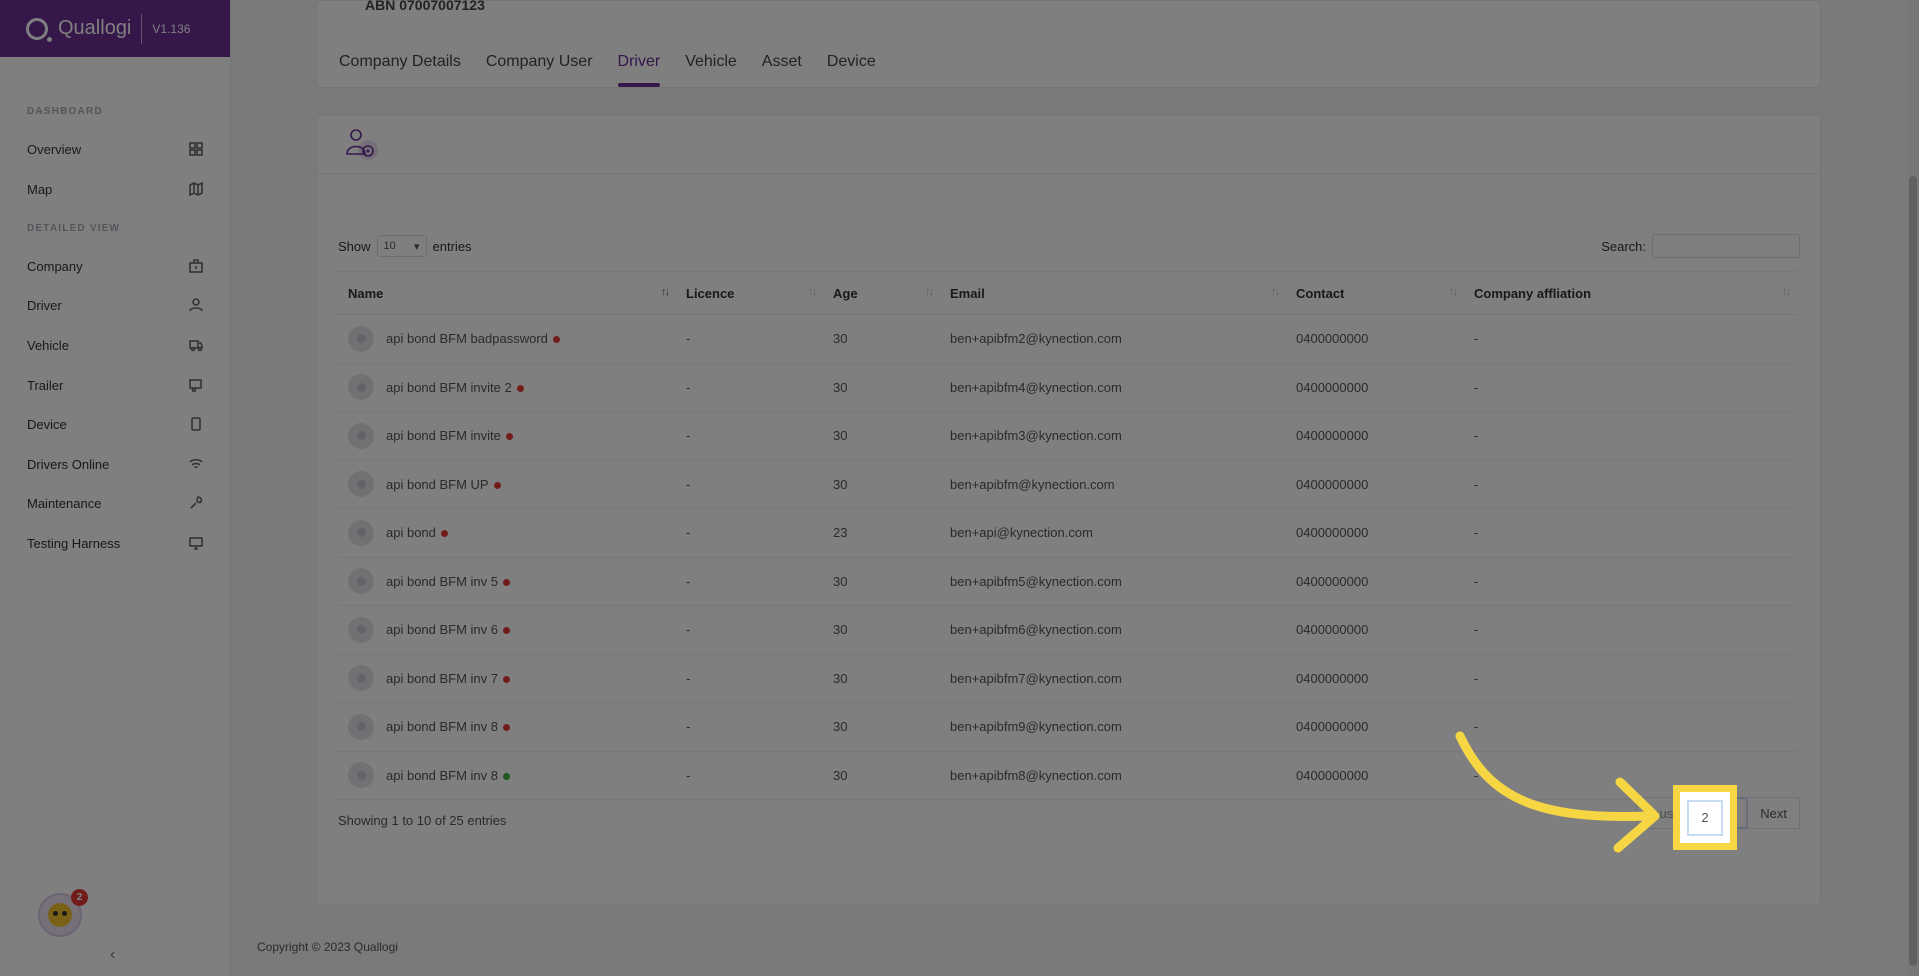 The height and width of the screenshot is (976, 1919). I want to click on entries-select: 10 ▾, so click(401, 246).